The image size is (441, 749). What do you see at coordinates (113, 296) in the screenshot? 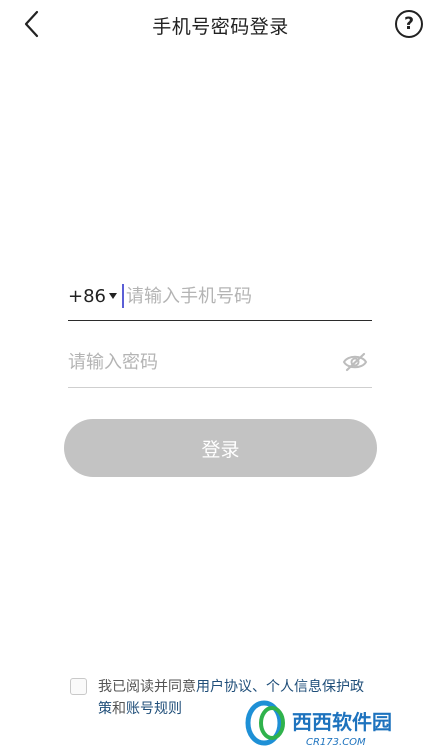
I see `caret-down-icon` at bounding box center [113, 296].